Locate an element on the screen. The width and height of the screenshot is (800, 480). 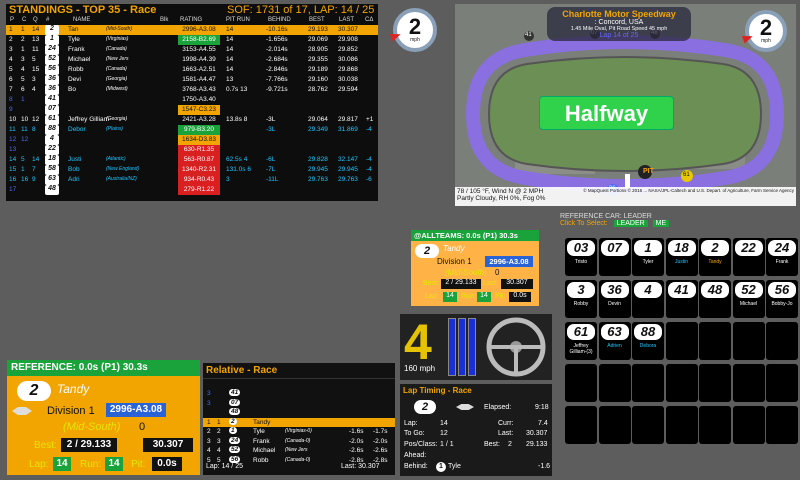
standings-pos: 12 is located at coordinates (13, 139).